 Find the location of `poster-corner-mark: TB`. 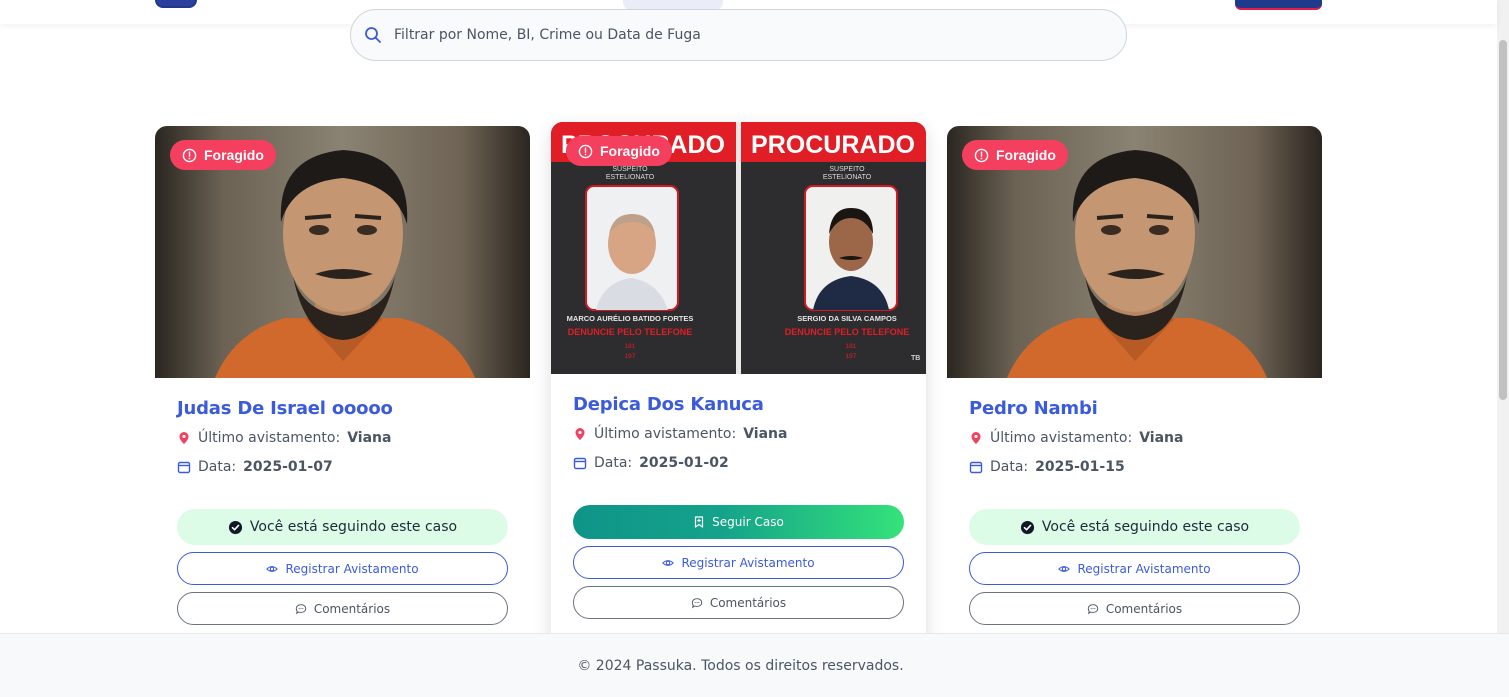

poster-corner-mark: TB is located at coordinates (915, 358).